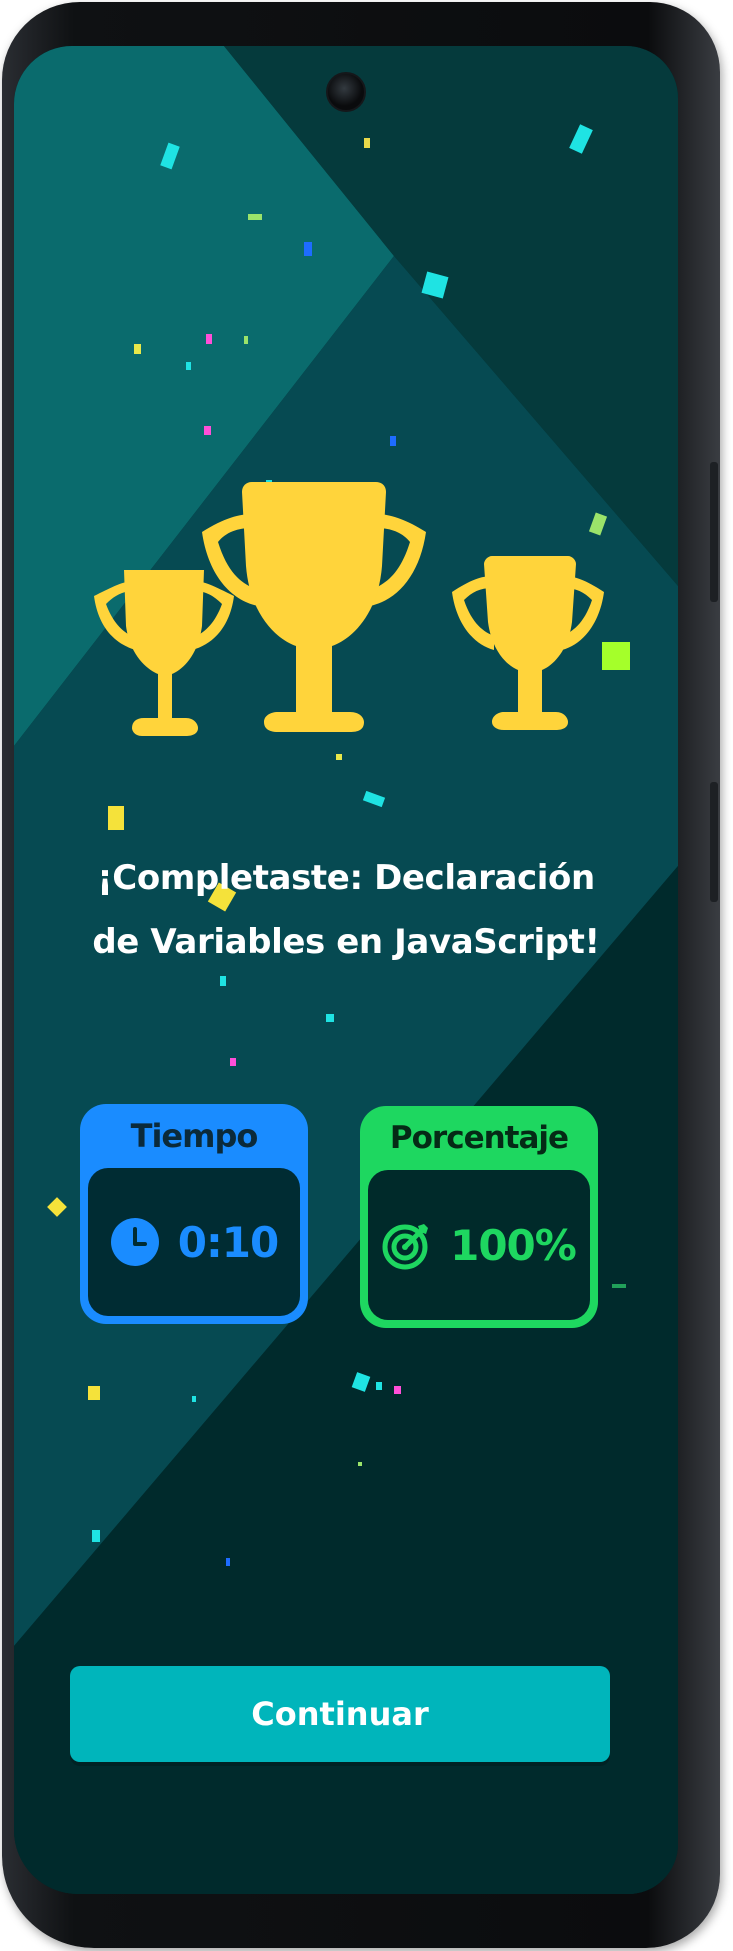 This screenshot has height=1951, width=733. Describe the element at coordinates (714, 532) in the screenshot. I see `volume-button` at that location.